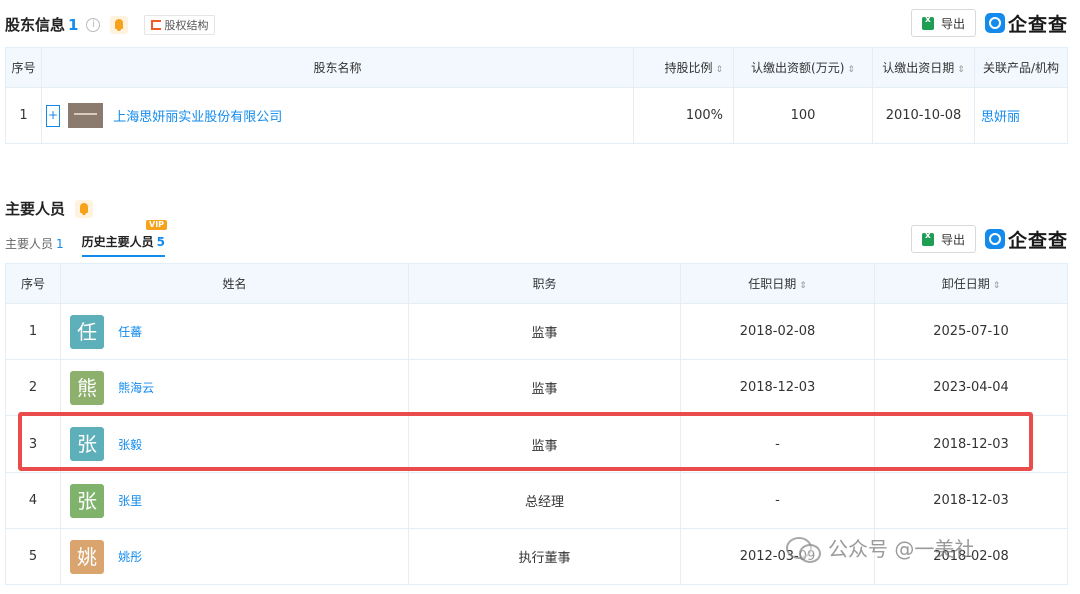 This screenshot has width=1080, height=594. I want to click on column-header-start-date: 任职日期 ⇕, so click(777, 283).